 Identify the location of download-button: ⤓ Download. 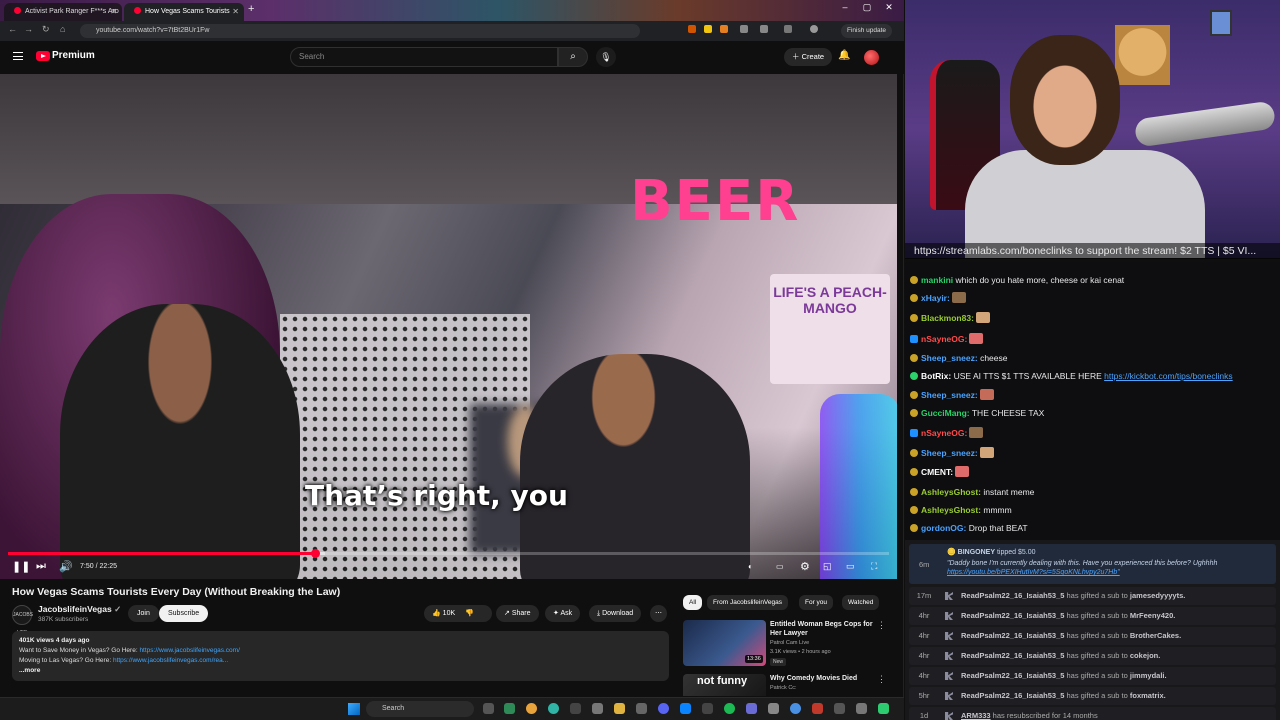
(615, 613).